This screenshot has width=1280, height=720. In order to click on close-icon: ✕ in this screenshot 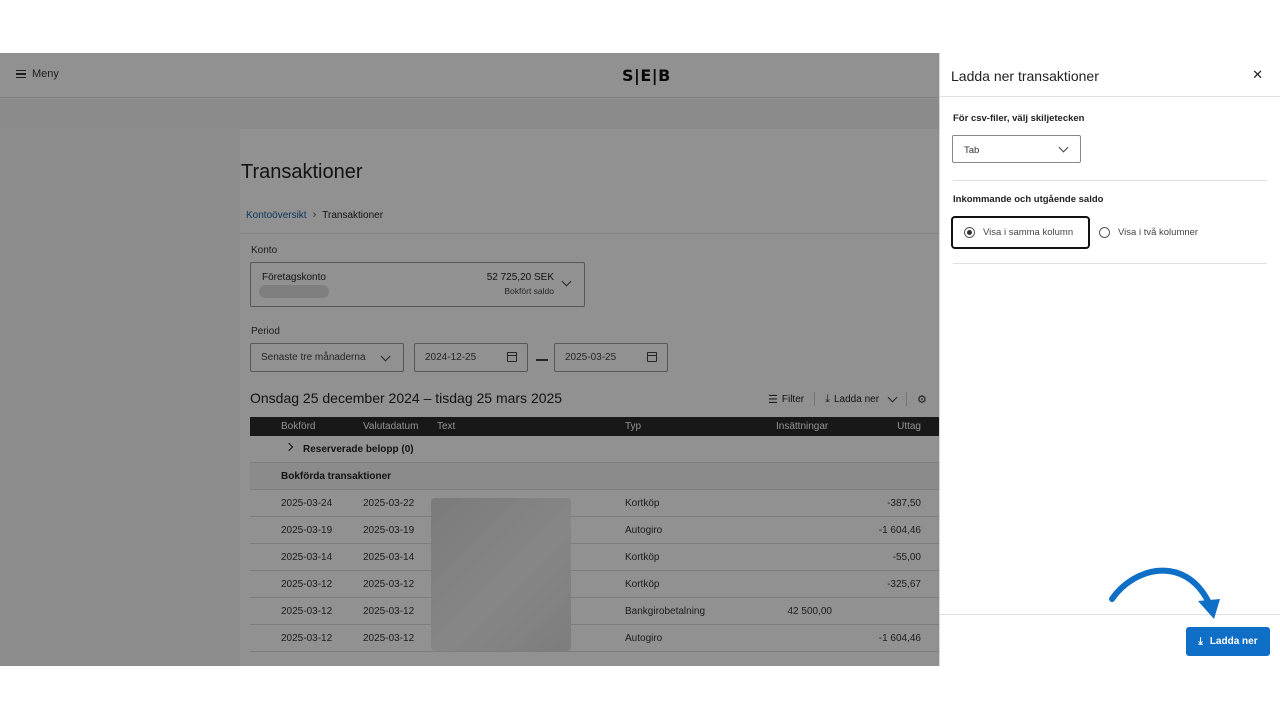, I will do `click(1257, 75)`.